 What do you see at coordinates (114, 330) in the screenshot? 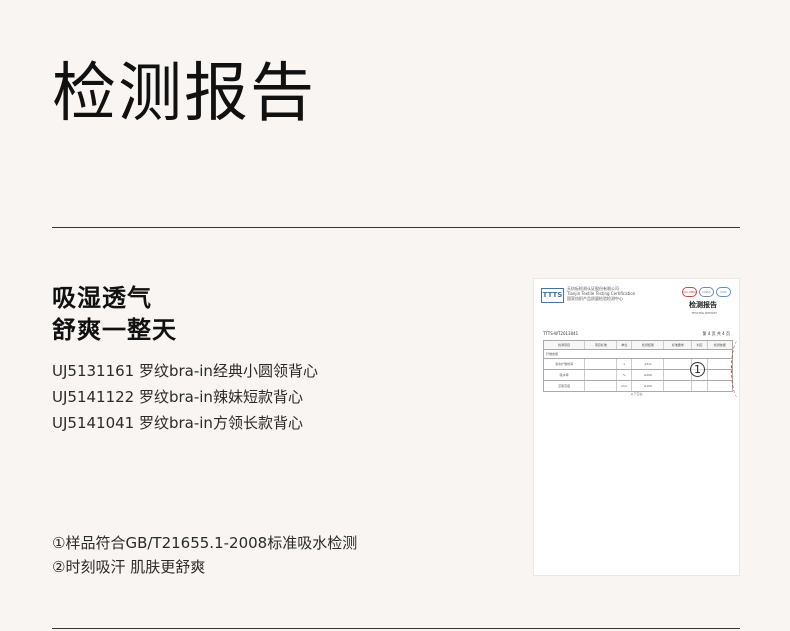
I see `headline-line-2: 舒爽一整天` at bounding box center [114, 330].